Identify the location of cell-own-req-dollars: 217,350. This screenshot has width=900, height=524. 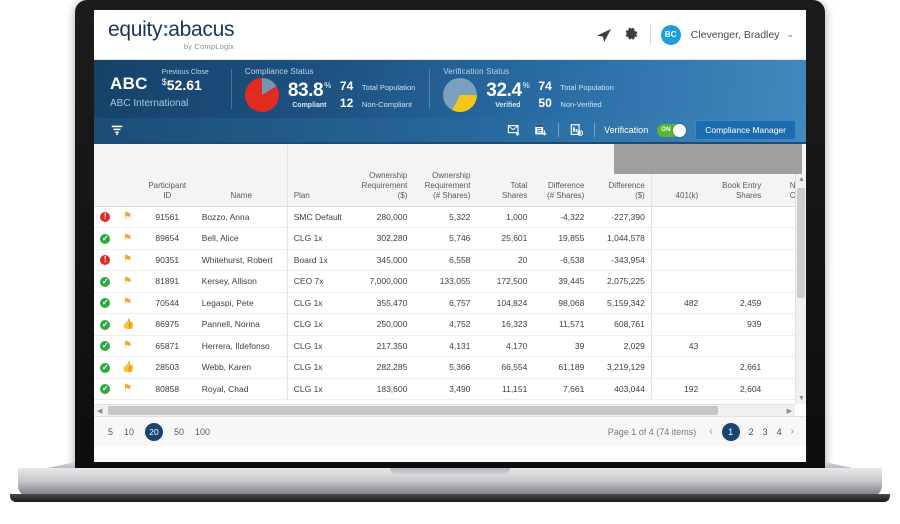
(382, 346).